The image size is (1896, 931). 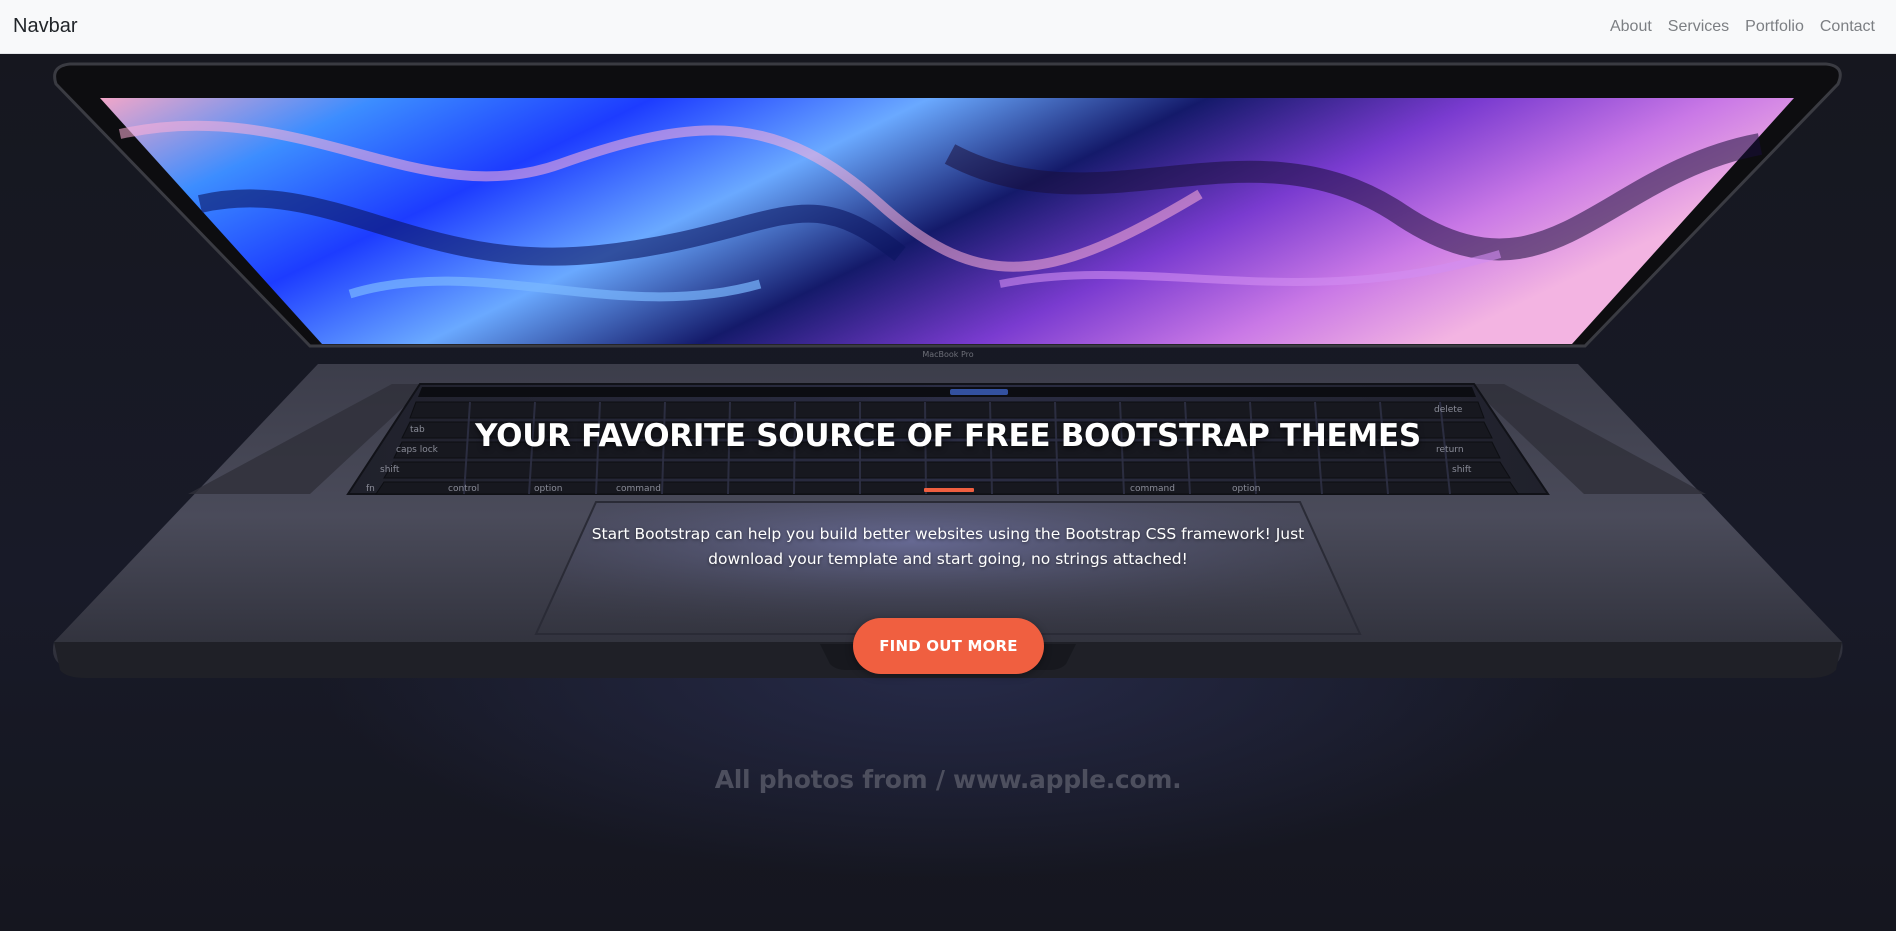 What do you see at coordinates (948, 646) in the screenshot?
I see `find-out-more-button: FIND OUT MORE` at bounding box center [948, 646].